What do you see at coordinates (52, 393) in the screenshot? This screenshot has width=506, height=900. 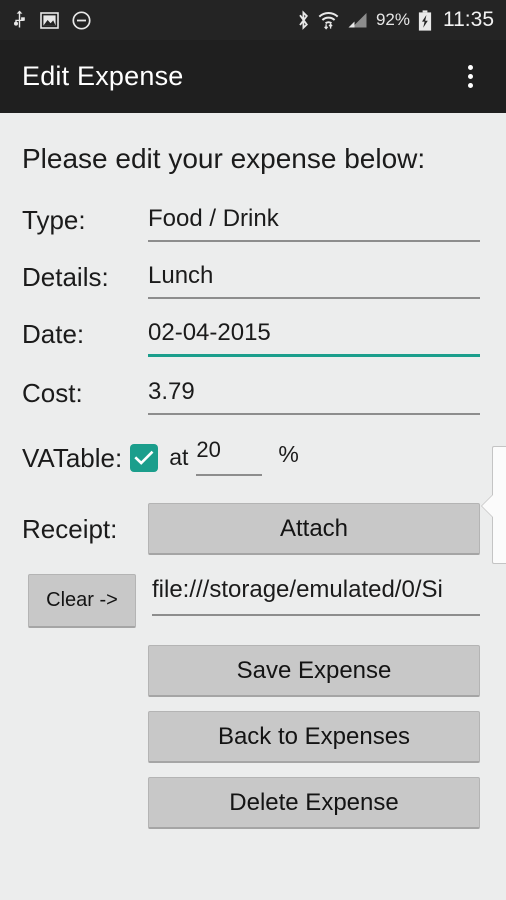 I see `cost-label: Cost:` at bounding box center [52, 393].